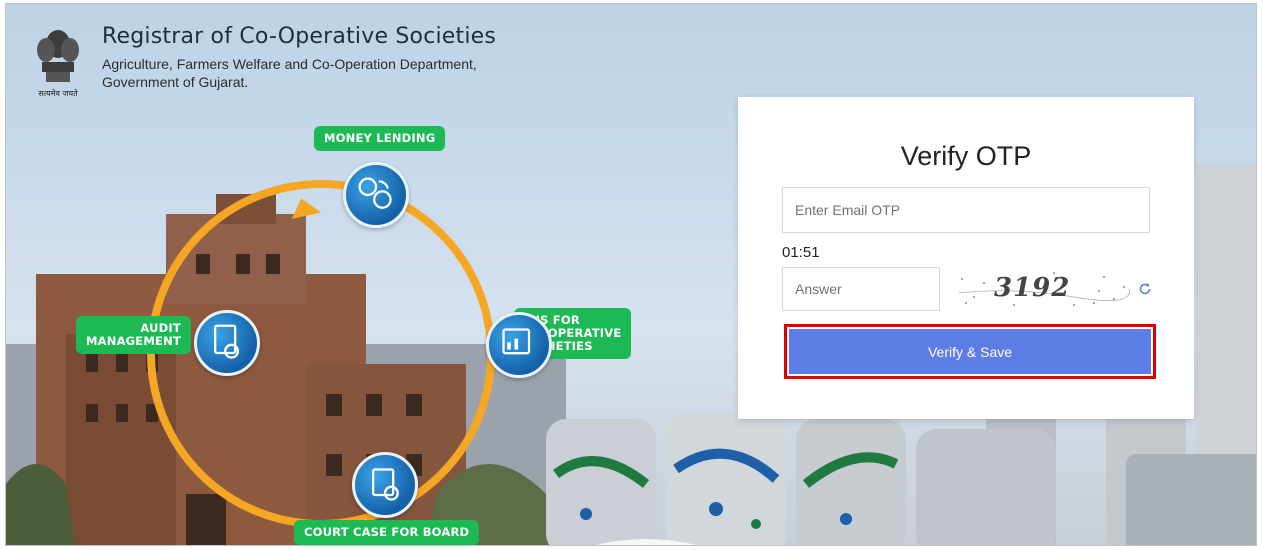  What do you see at coordinates (801, 252) in the screenshot?
I see `otp-timer: 01:51` at bounding box center [801, 252].